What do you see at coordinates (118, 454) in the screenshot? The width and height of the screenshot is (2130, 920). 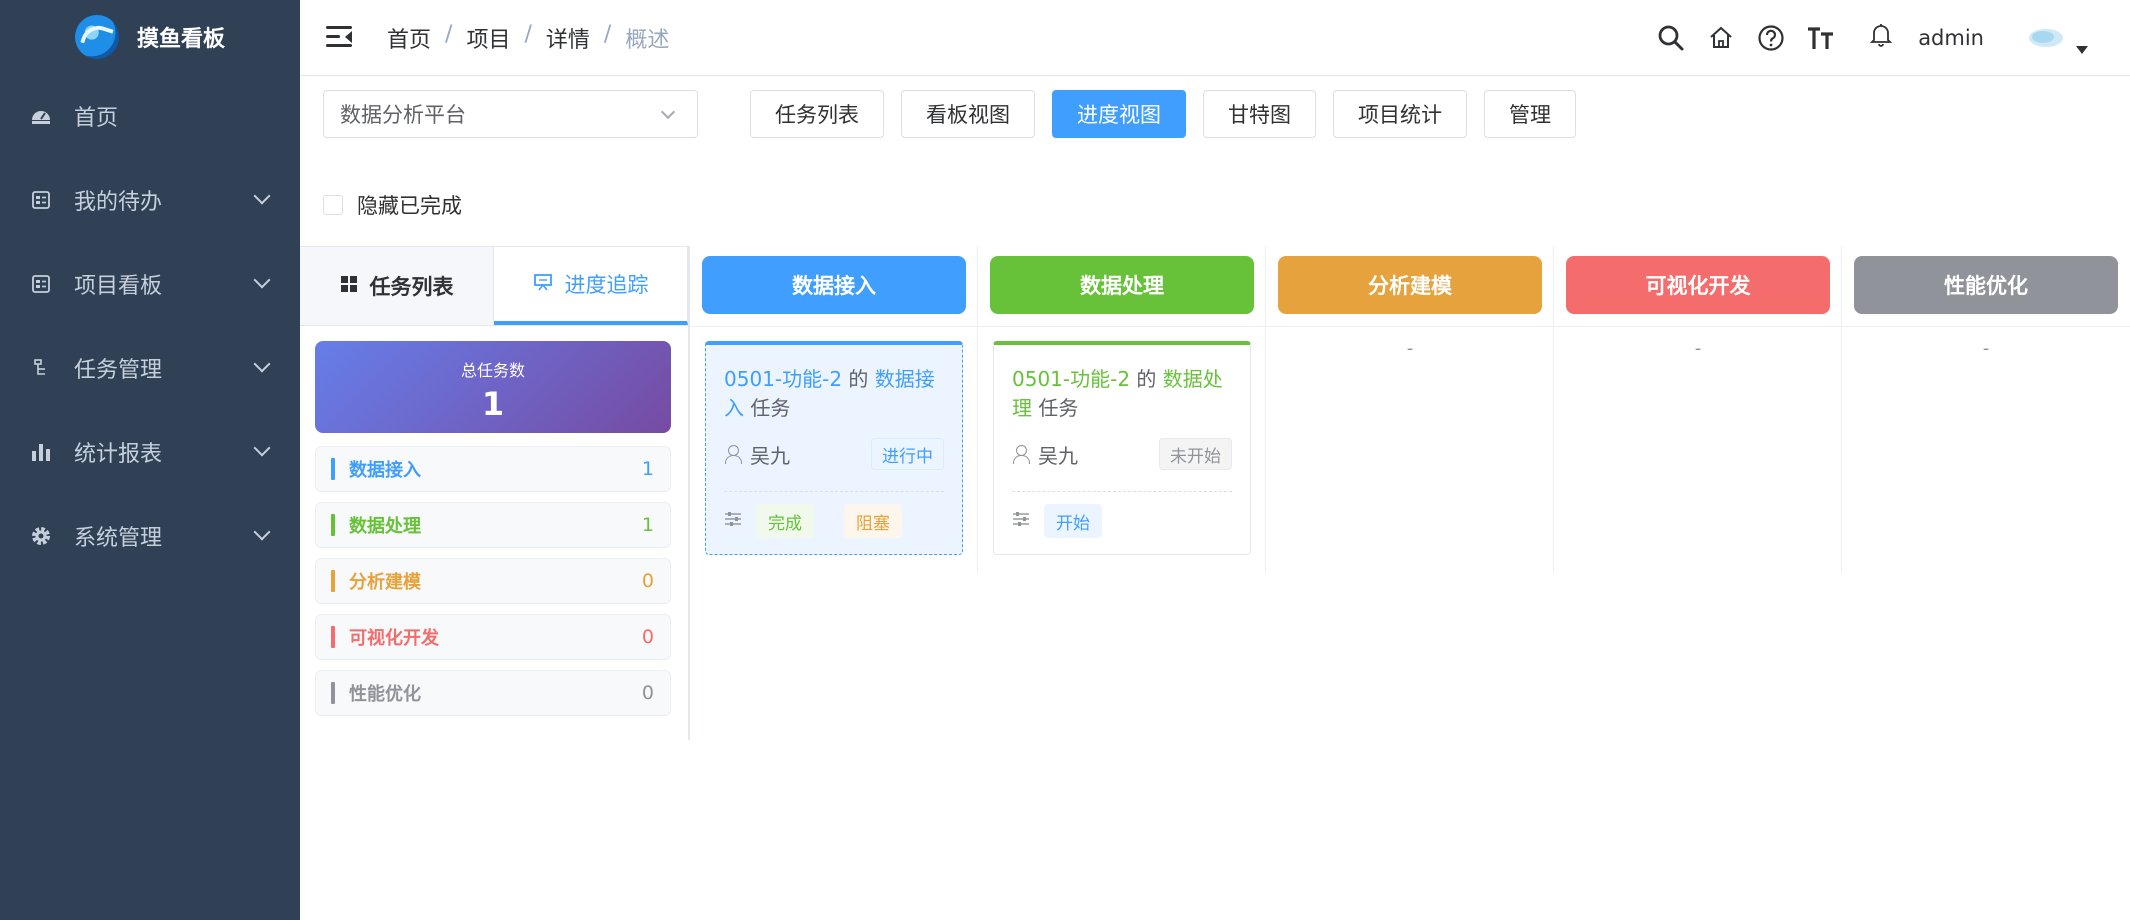 I see `sidebar-item-label: 统计报表` at bounding box center [118, 454].